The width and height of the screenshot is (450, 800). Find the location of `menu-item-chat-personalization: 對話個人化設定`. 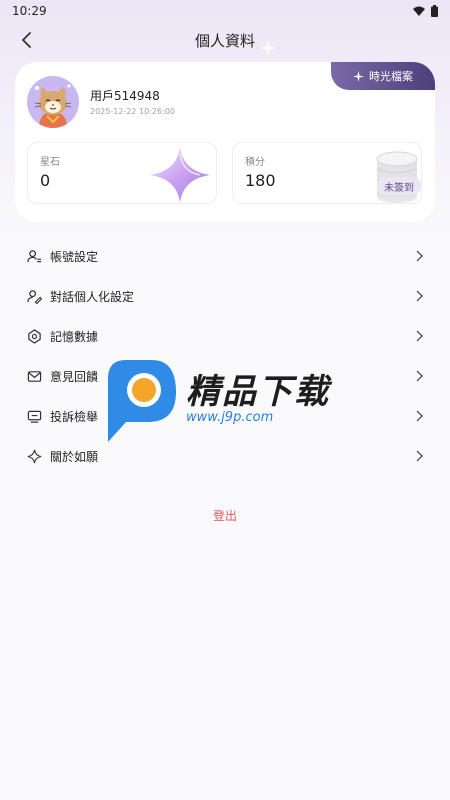

menu-item-chat-personalization: 對話個人化設定 is located at coordinates (225, 296).